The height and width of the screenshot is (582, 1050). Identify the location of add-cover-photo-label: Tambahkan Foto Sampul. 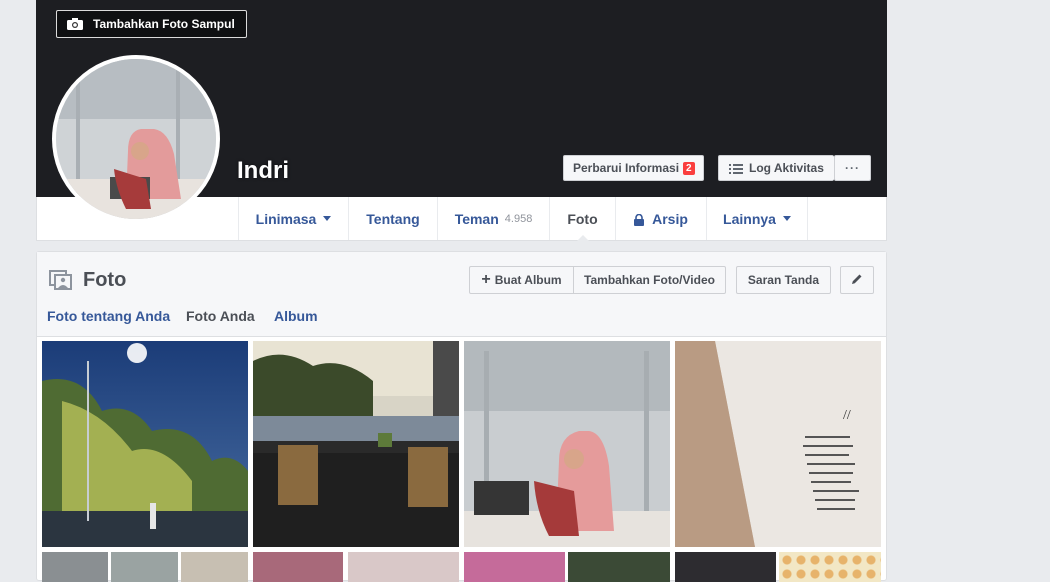
(164, 24).